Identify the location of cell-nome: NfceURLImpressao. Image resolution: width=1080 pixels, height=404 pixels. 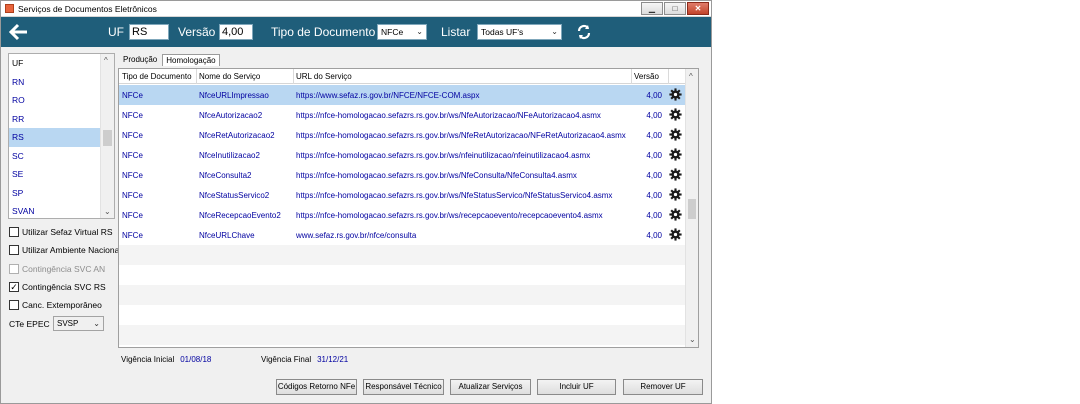
(234, 95).